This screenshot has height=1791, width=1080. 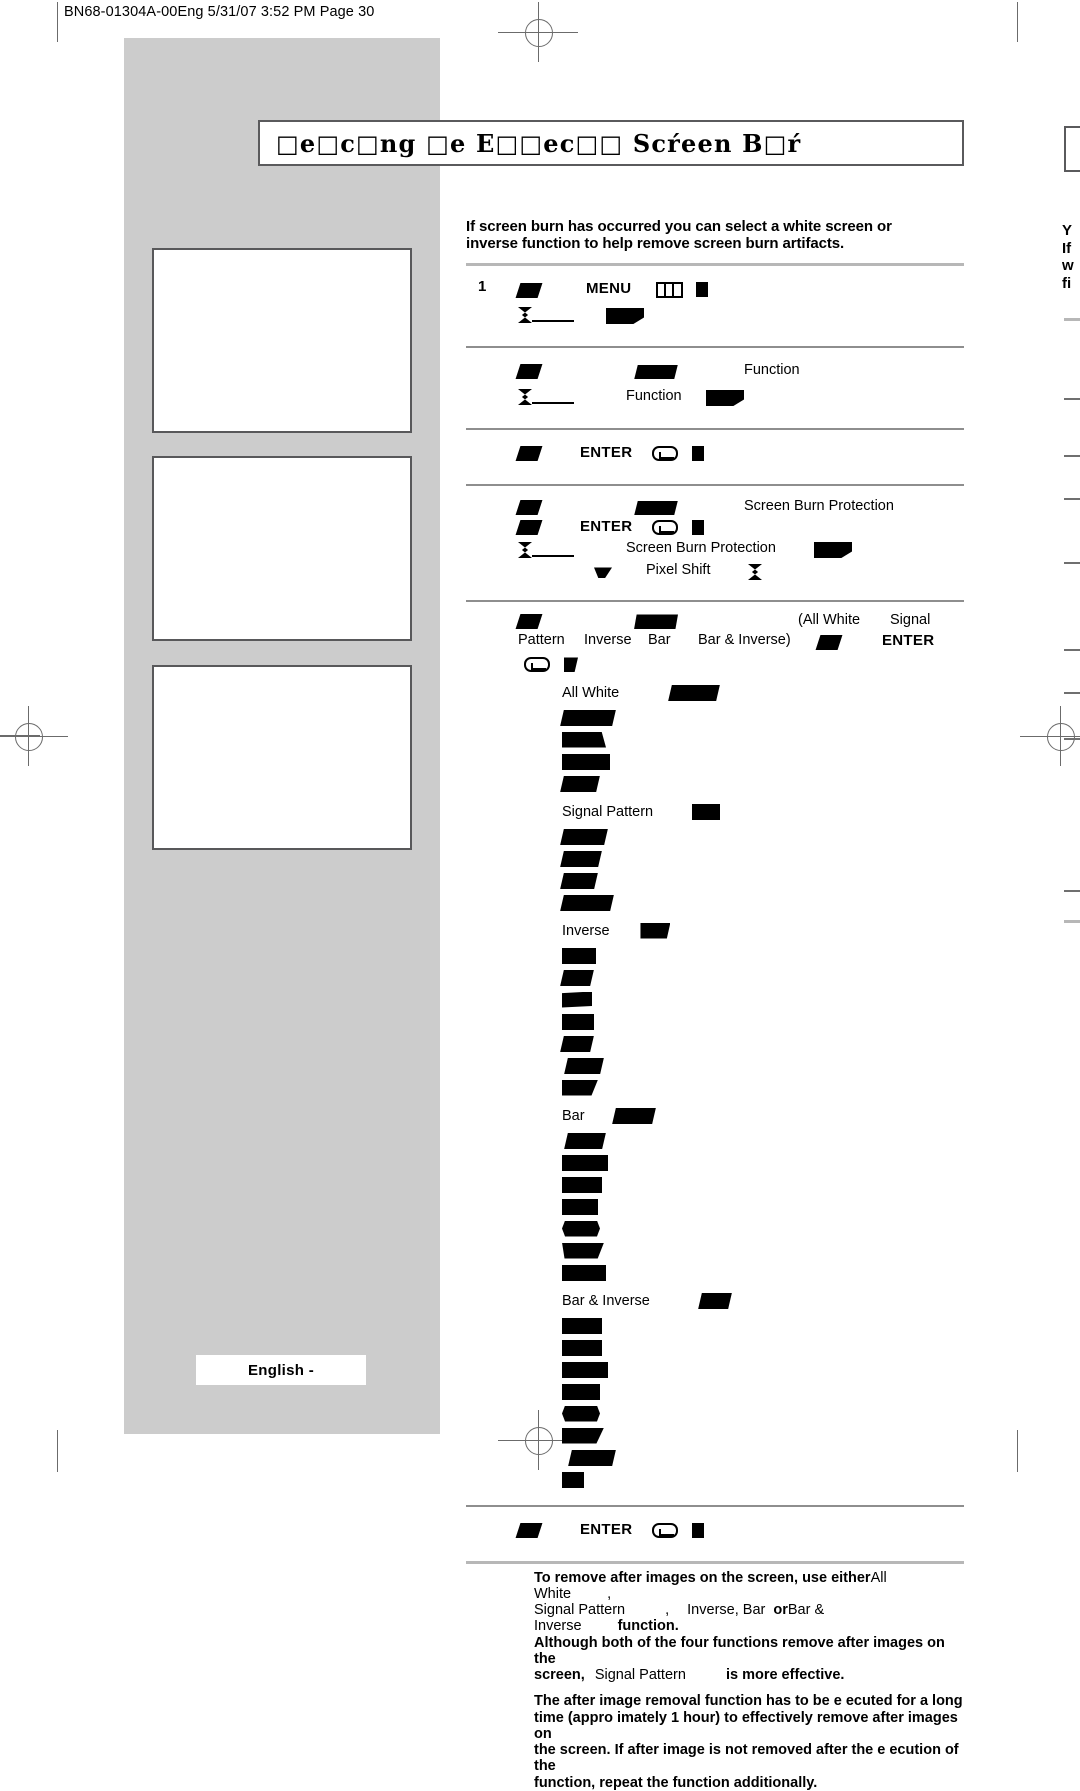 What do you see at coordinates (659, 639) in the screenshot?
I see `options-bar-label: Bar` at bounding box center [659, 639].